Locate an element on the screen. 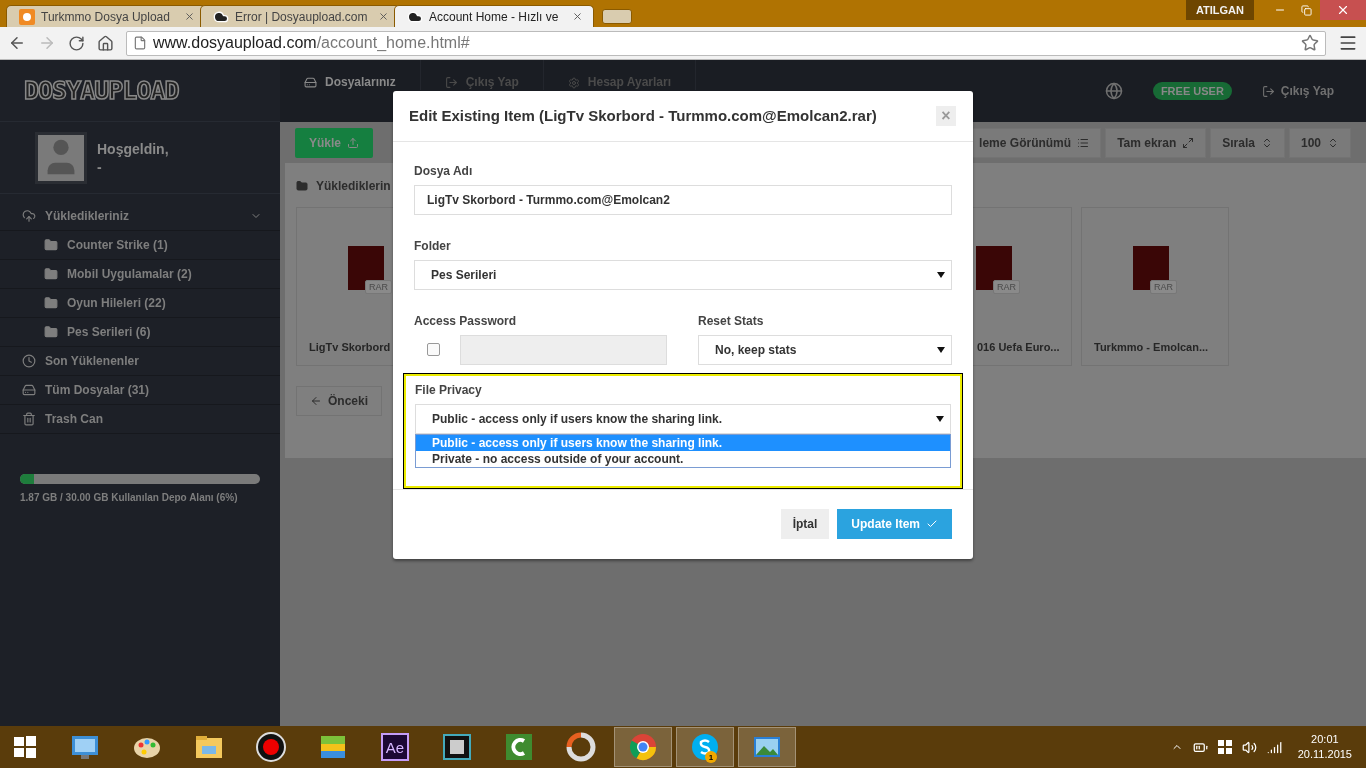 Image resolution: width=1366 pixels, height=768 pixels. dialog-title: Edit Existing Item (LigTv Skorbord - Turmmo.com@Emolcan2.rar) is located at coordinates (643, 116).